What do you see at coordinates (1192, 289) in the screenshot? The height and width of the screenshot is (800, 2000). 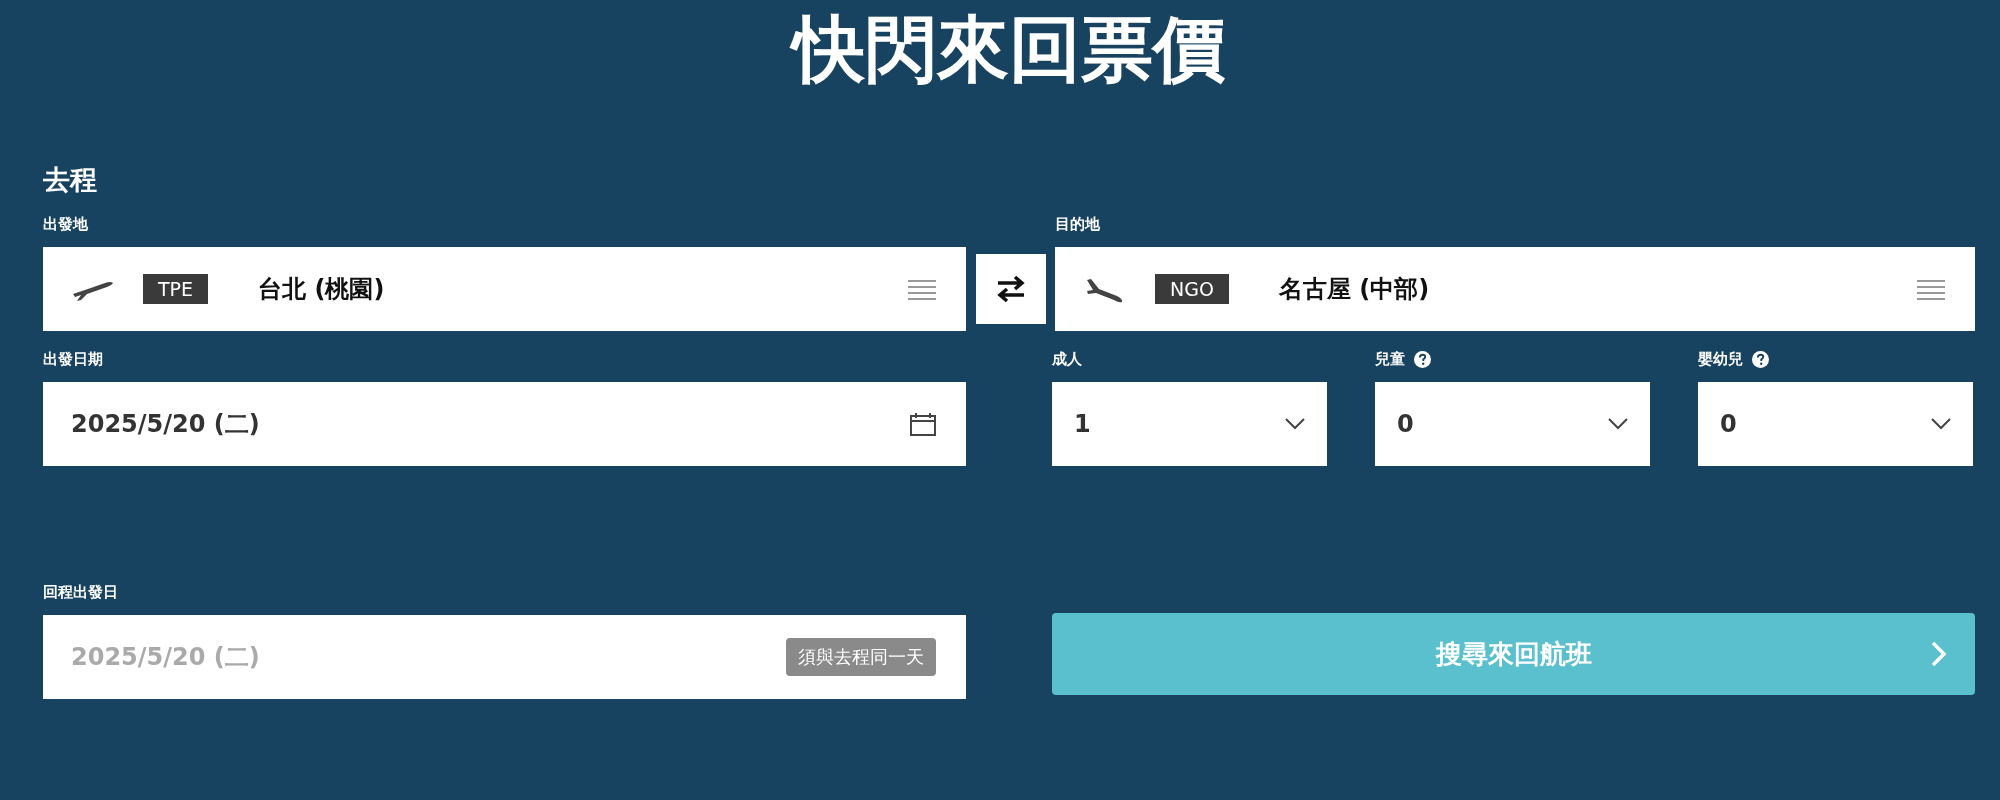 I see `airport-code-badge: NGO` at bounding box center [1192, 289].